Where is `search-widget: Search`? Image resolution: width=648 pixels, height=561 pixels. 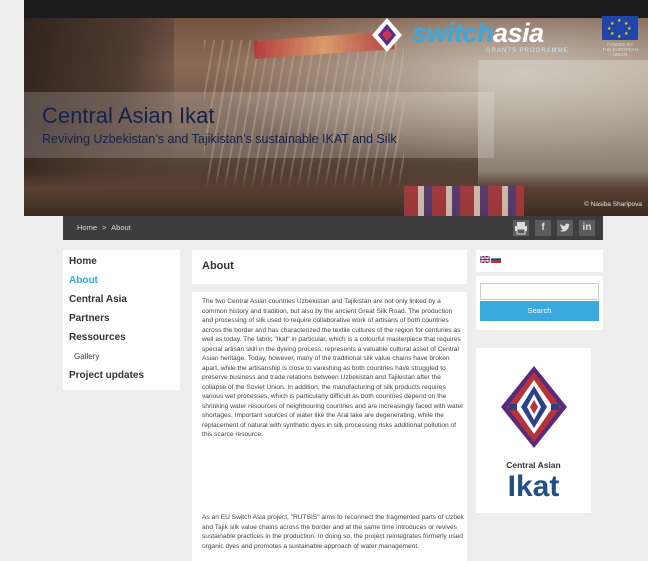
search-widget: Search is located at coordinates (539, 303).